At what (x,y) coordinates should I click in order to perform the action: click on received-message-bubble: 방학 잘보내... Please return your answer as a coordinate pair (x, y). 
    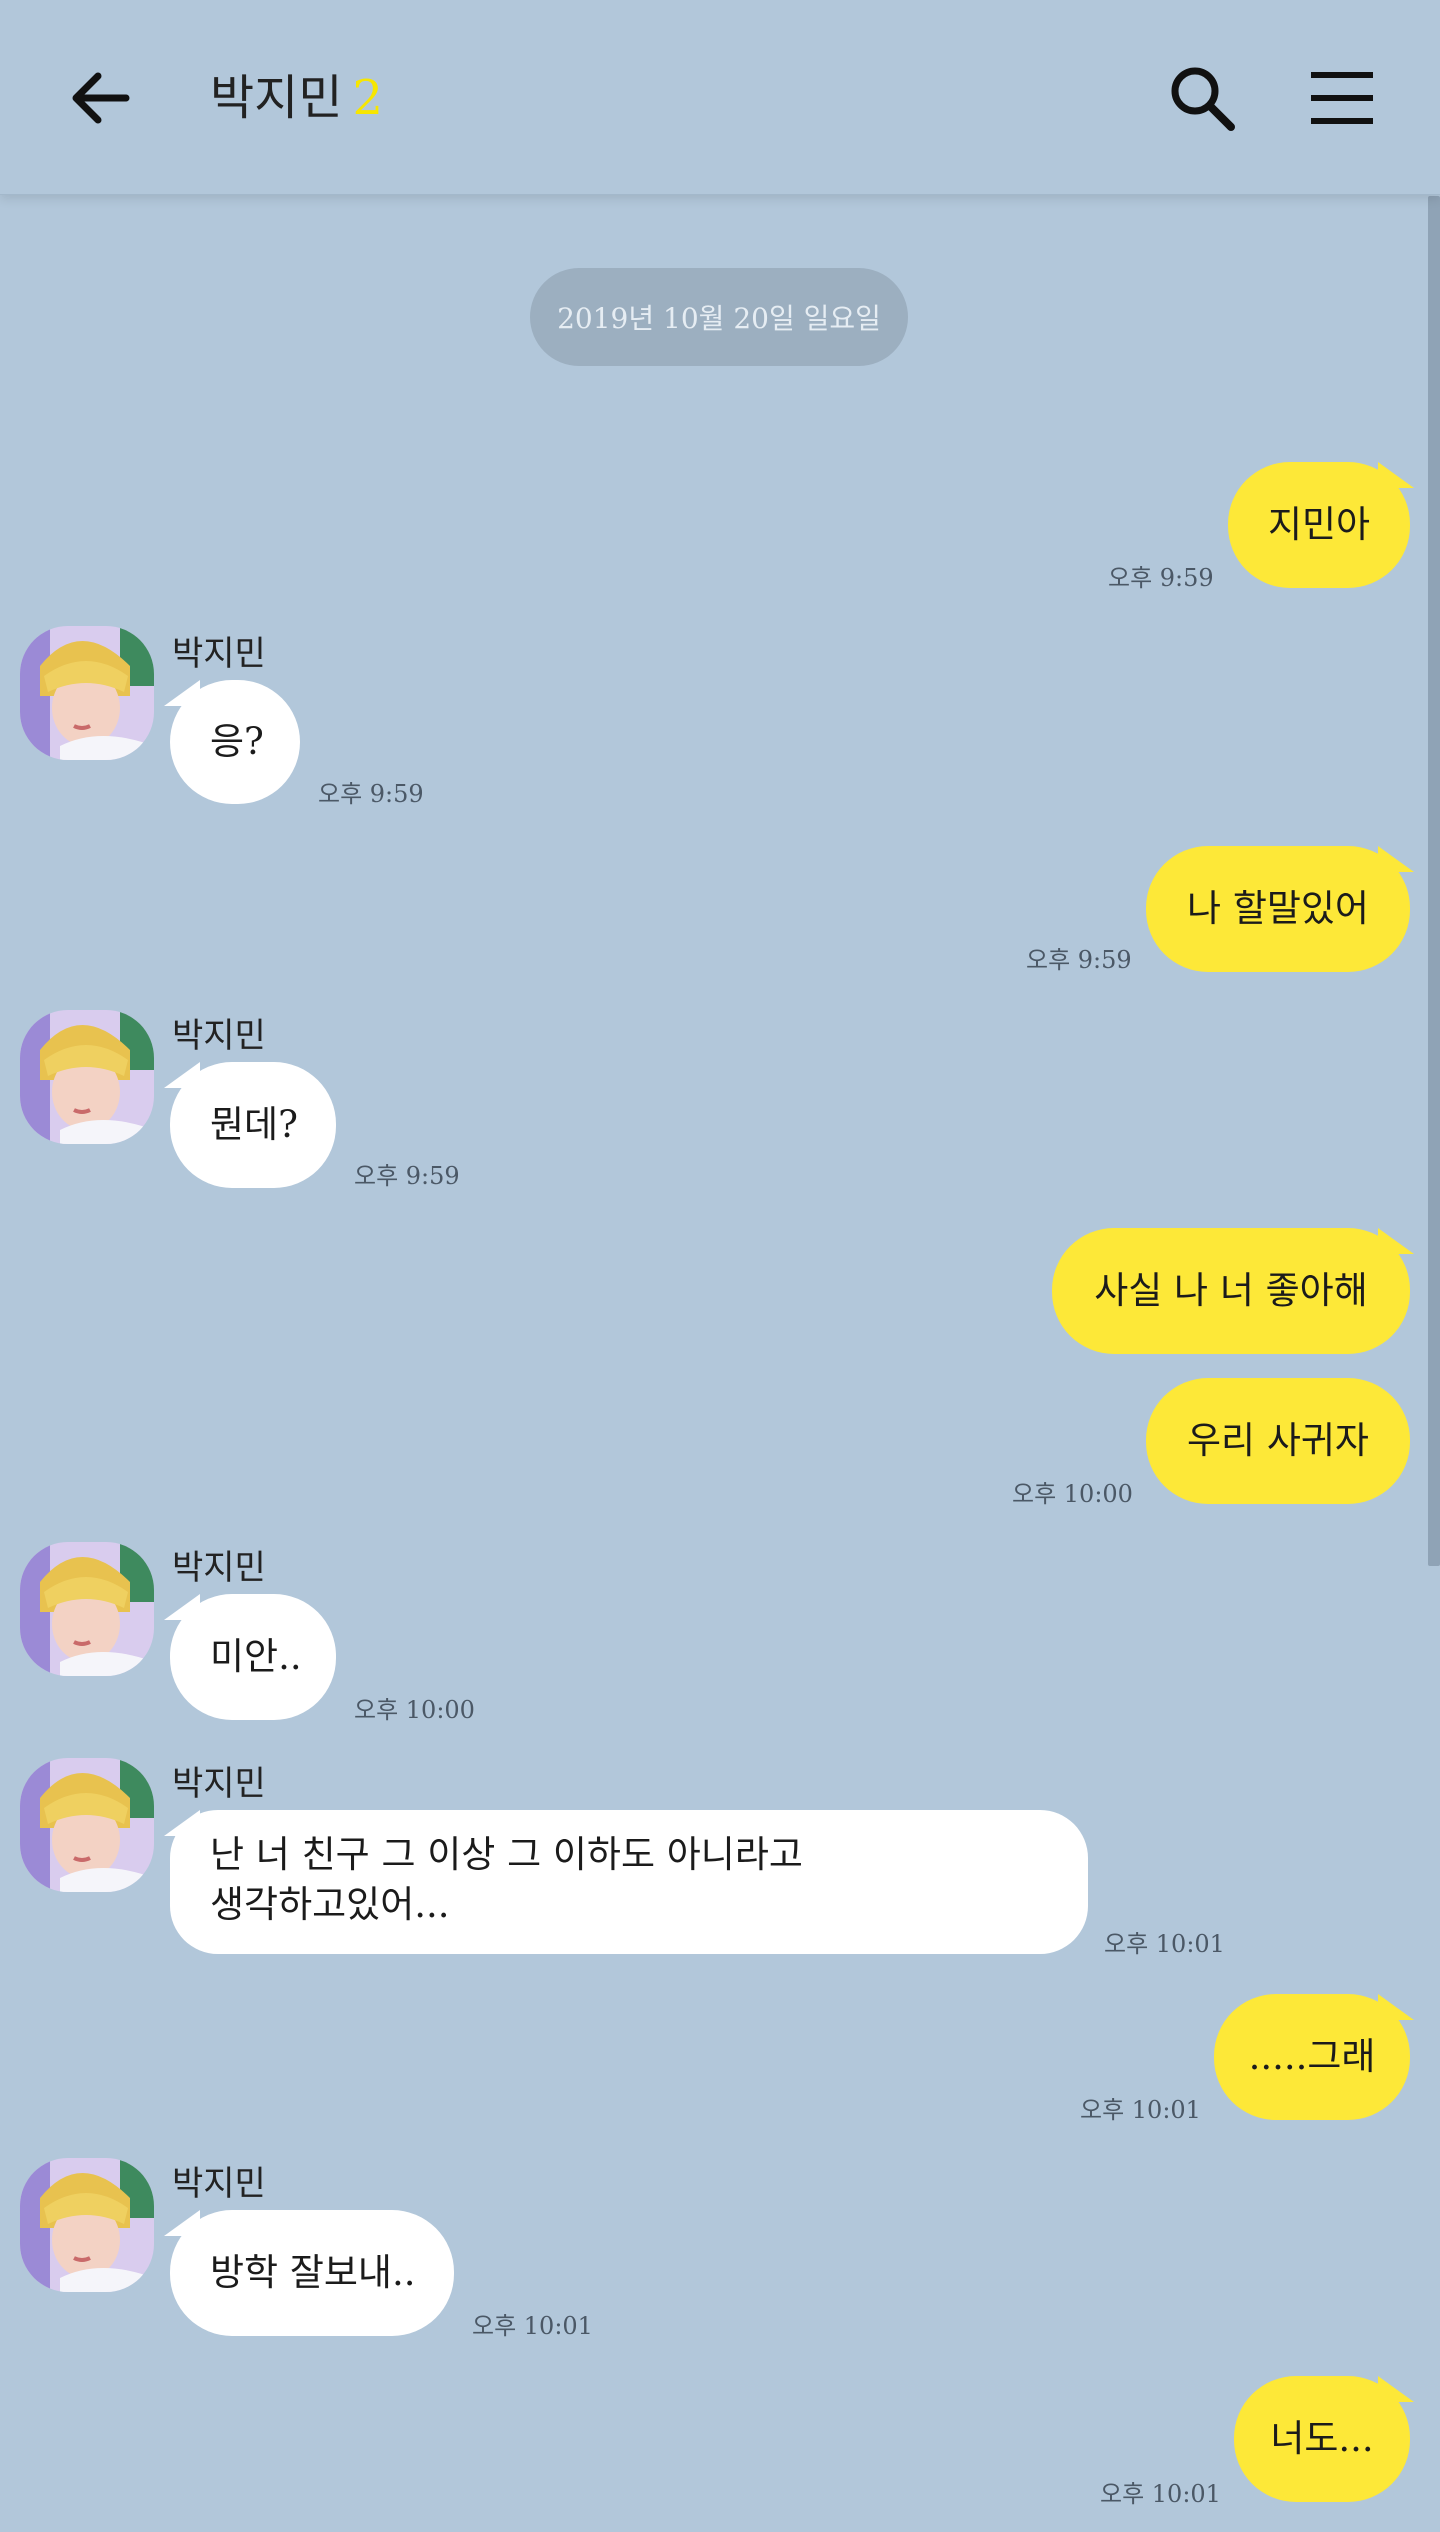
    Looking at the image, I should click on (312, 2273).